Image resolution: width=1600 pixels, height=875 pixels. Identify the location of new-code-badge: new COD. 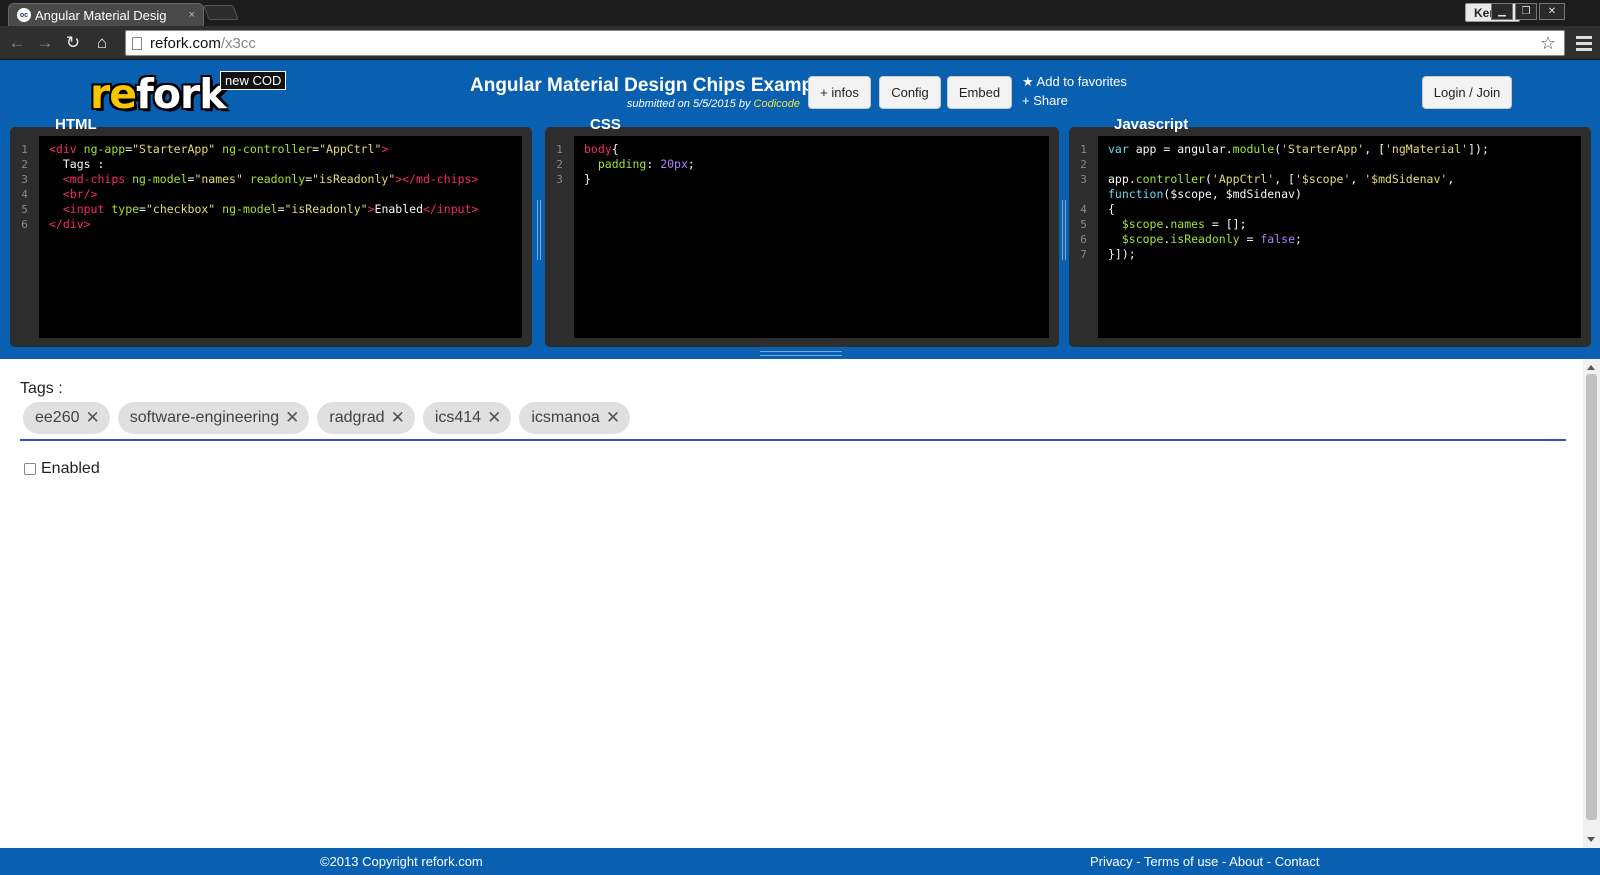
(253, 80).